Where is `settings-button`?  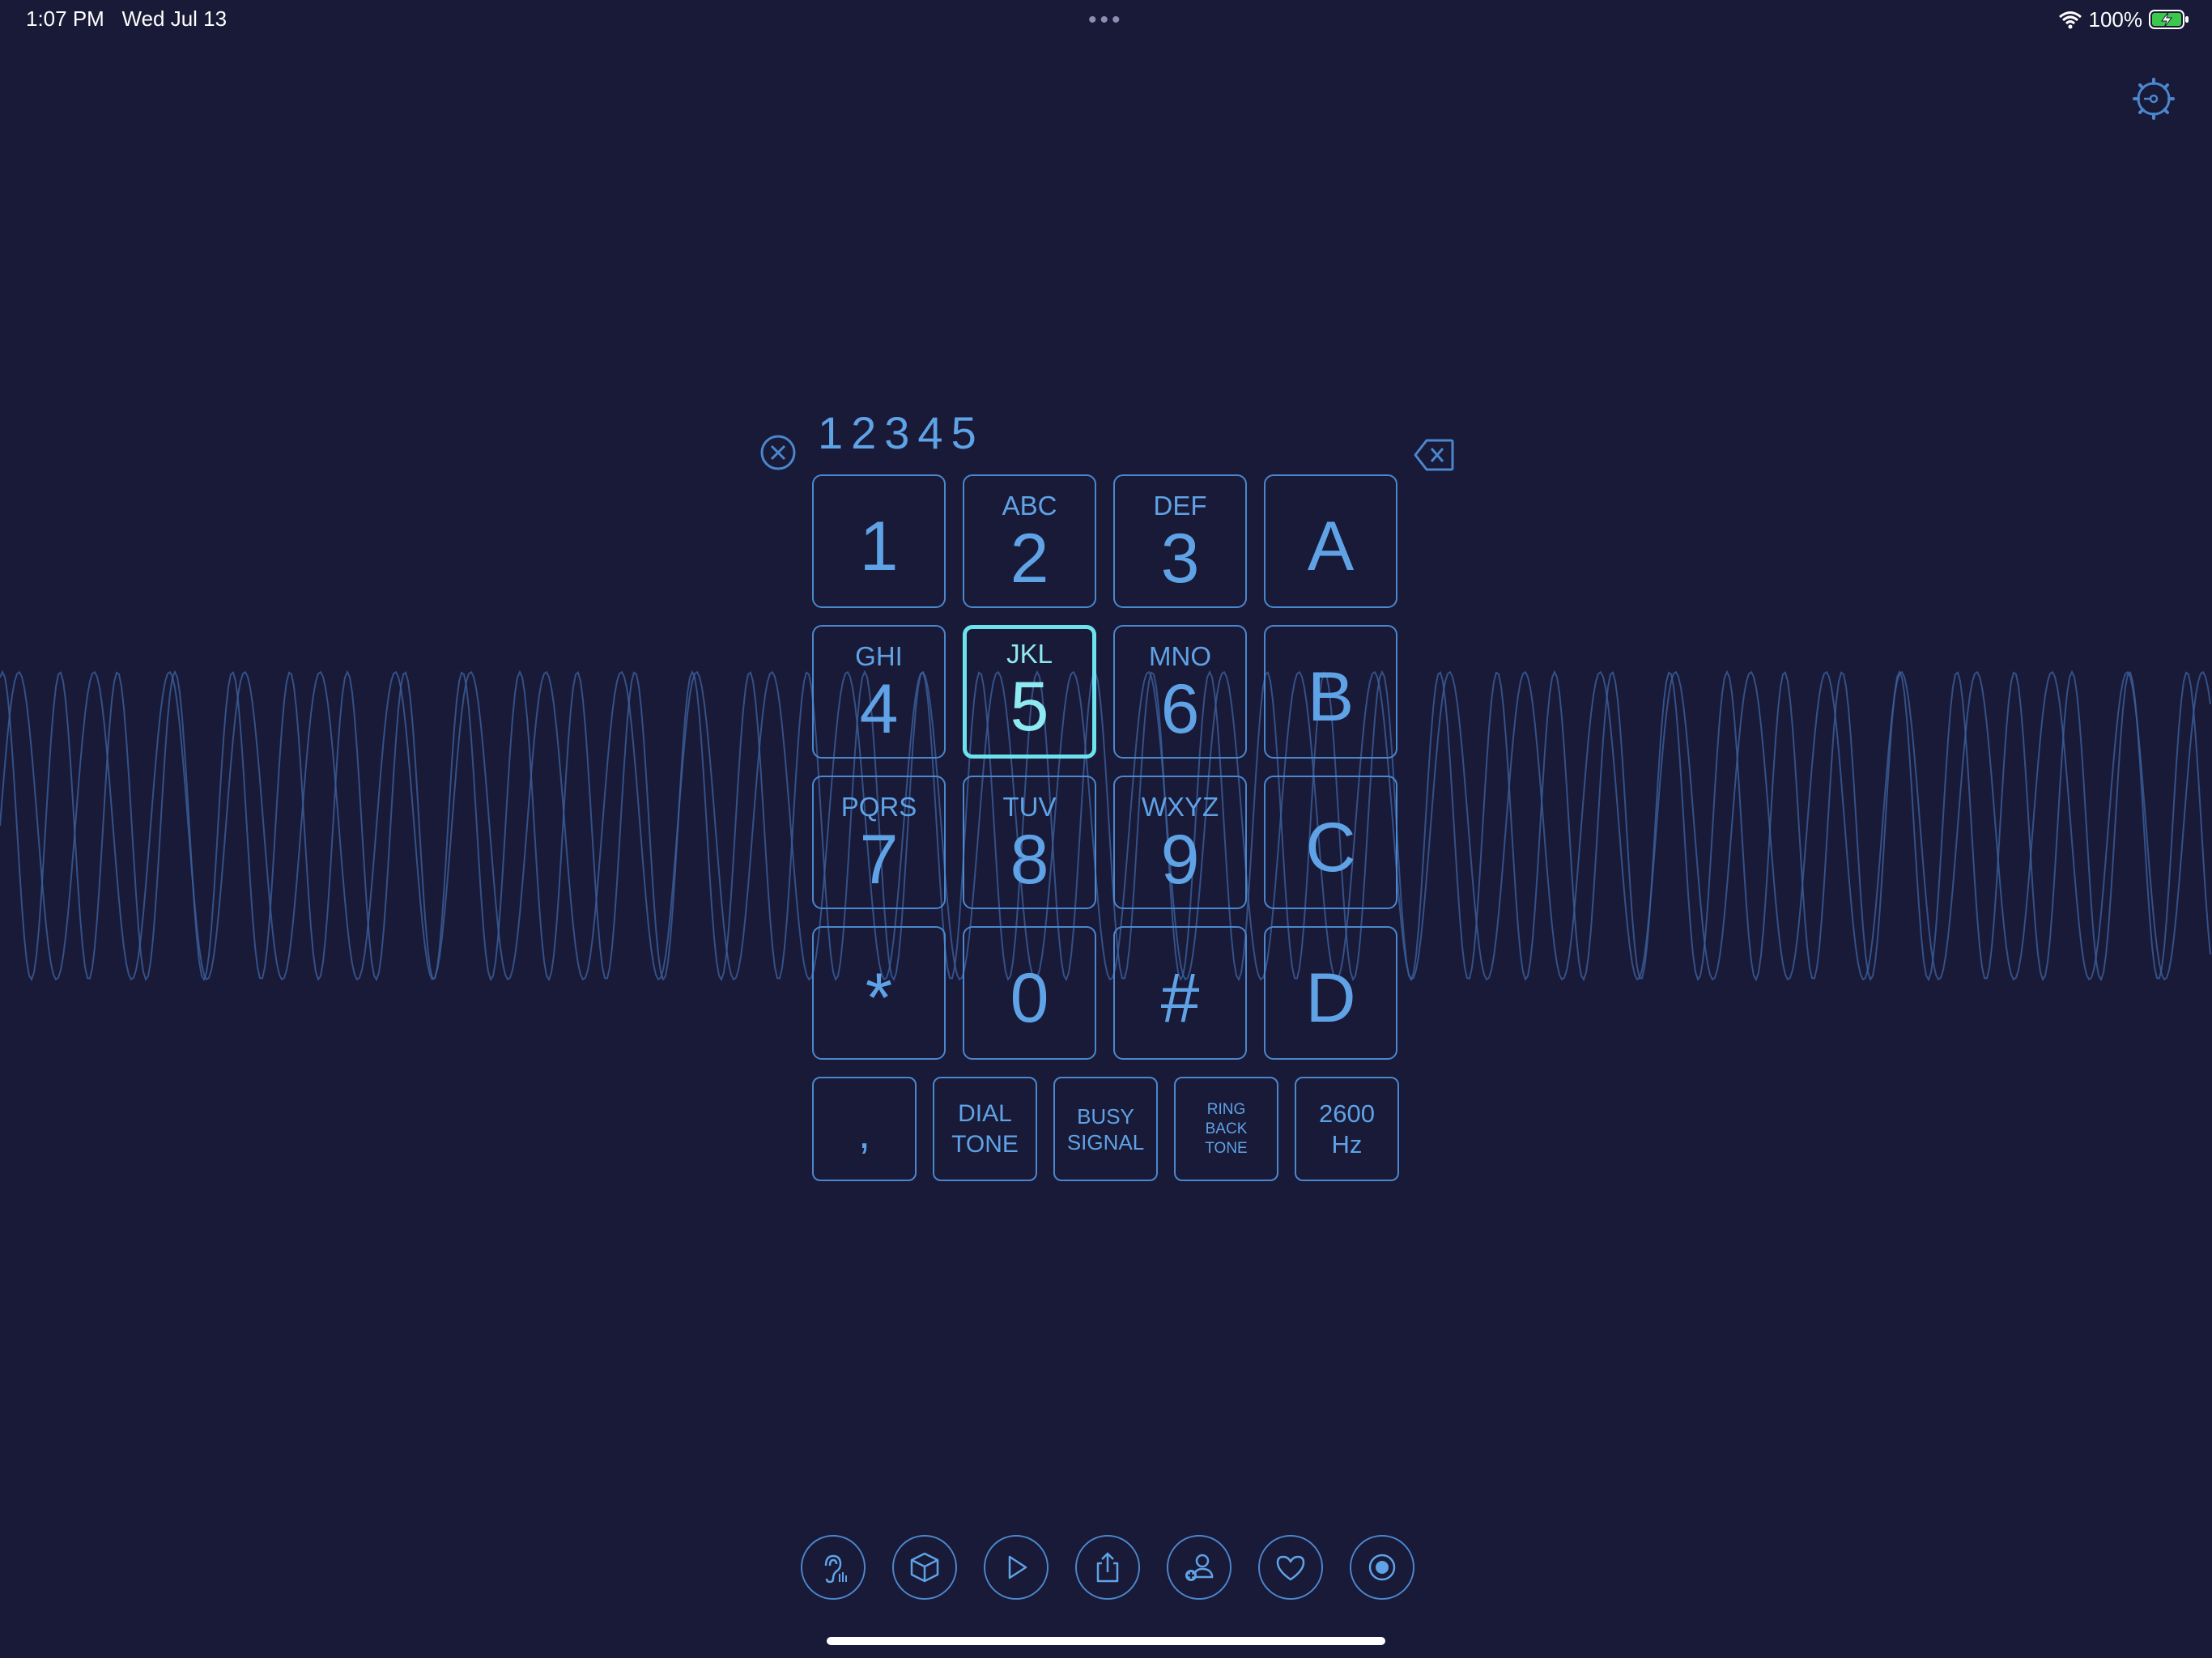 settings-button is located at coordinates (2154, 99).